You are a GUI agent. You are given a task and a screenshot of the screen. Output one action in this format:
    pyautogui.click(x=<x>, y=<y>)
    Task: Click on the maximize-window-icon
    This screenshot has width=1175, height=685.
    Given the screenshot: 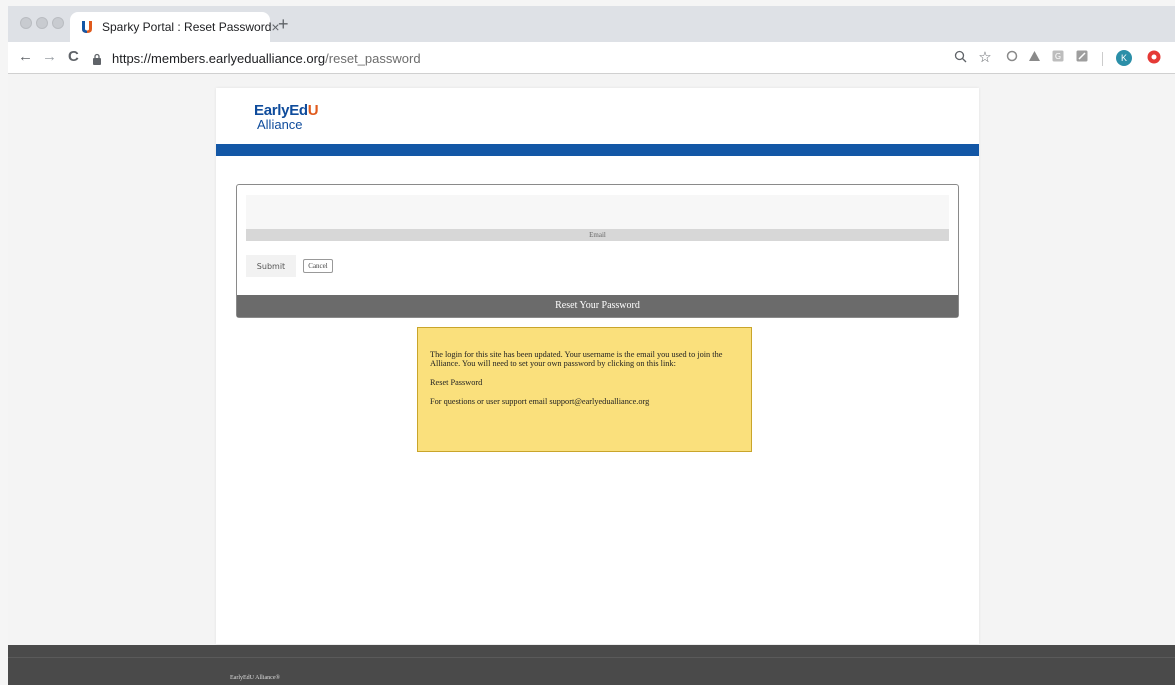 What is the action you would take?
    pyautogui.click(x=58, y=23)
    